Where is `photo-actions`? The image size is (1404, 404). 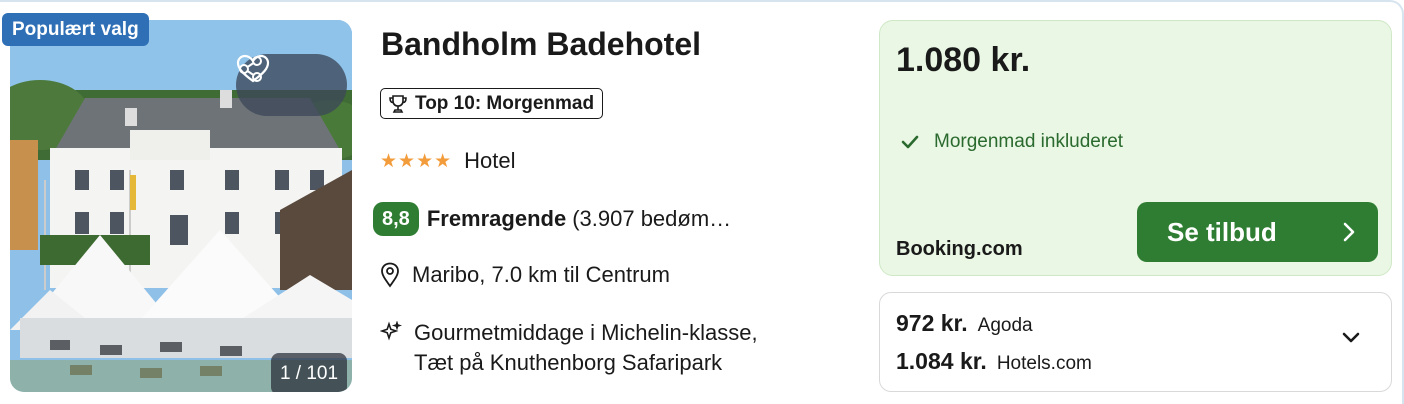 photo-actions is located at coordinates (291, 85).